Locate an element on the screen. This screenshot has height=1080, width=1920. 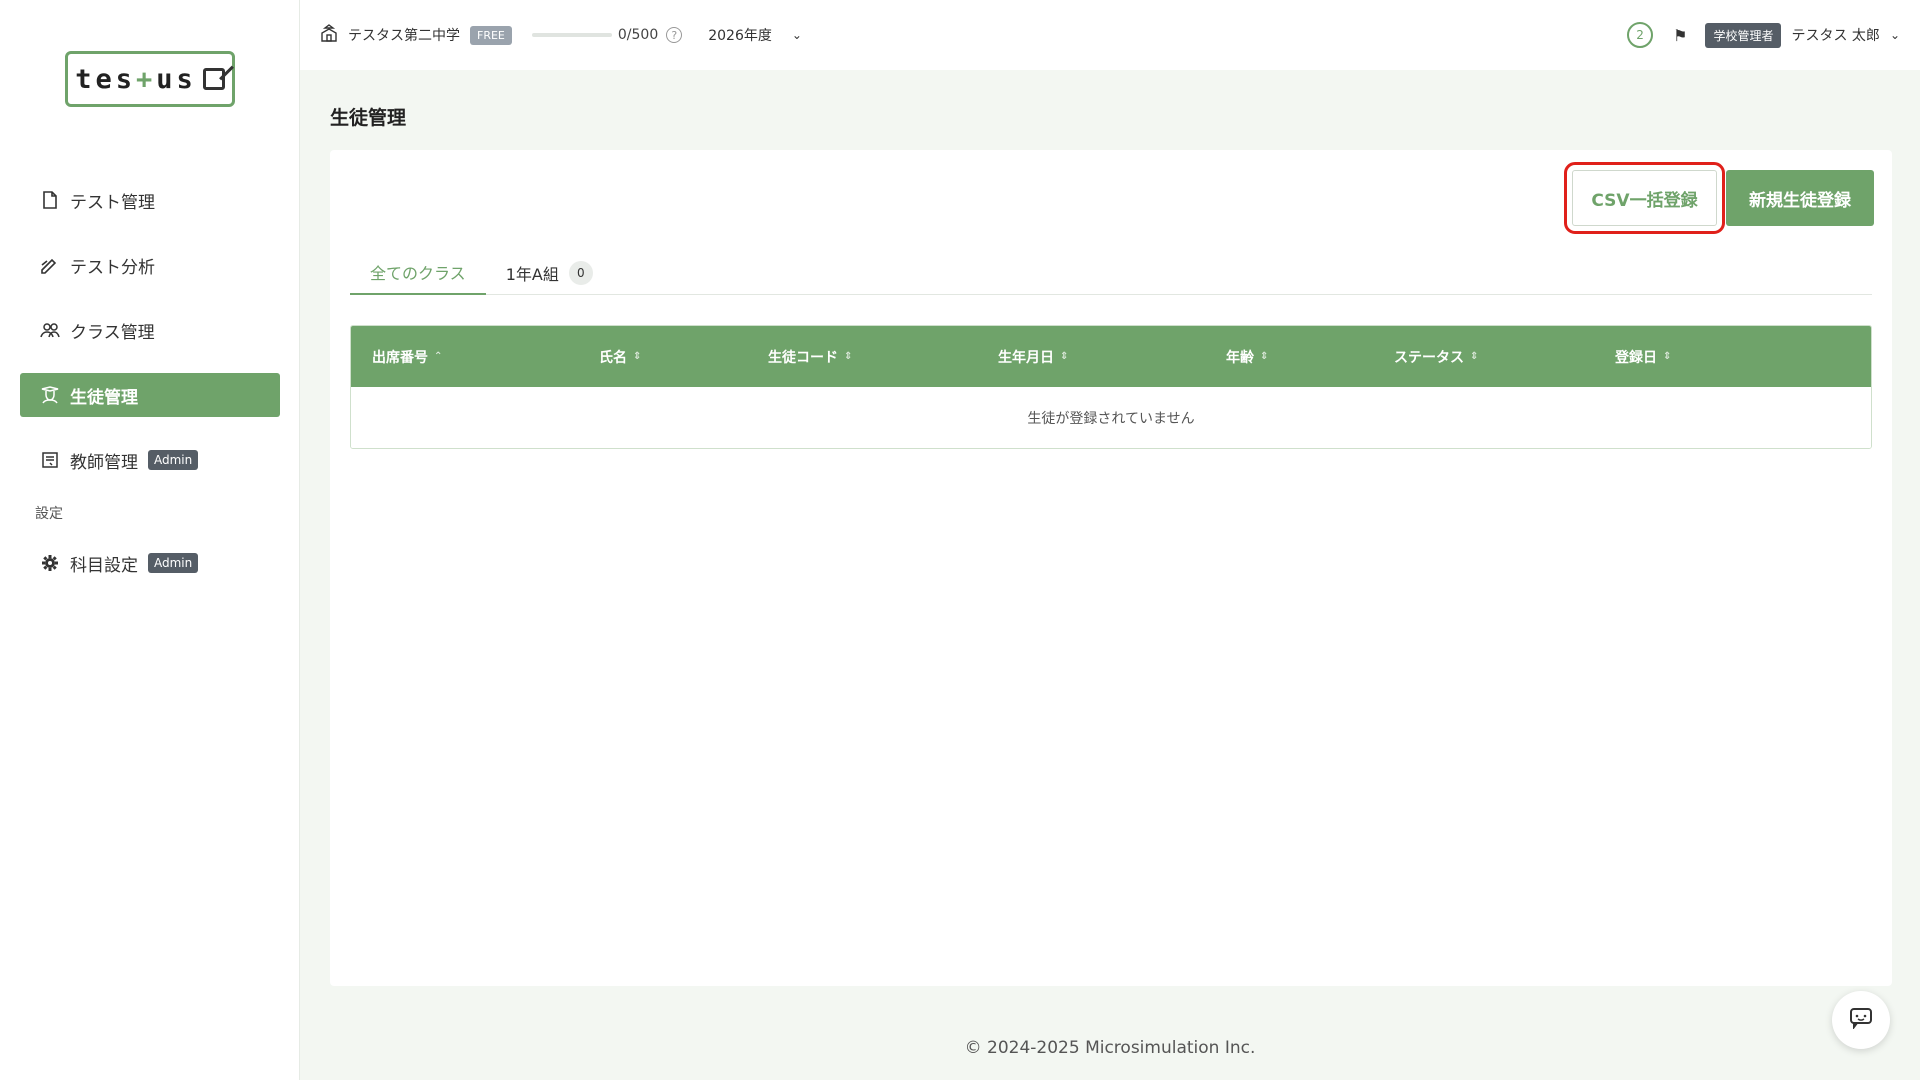
class-tabs: 全てのクラス 1年A組 0 is located at coordinates (1111, 272).